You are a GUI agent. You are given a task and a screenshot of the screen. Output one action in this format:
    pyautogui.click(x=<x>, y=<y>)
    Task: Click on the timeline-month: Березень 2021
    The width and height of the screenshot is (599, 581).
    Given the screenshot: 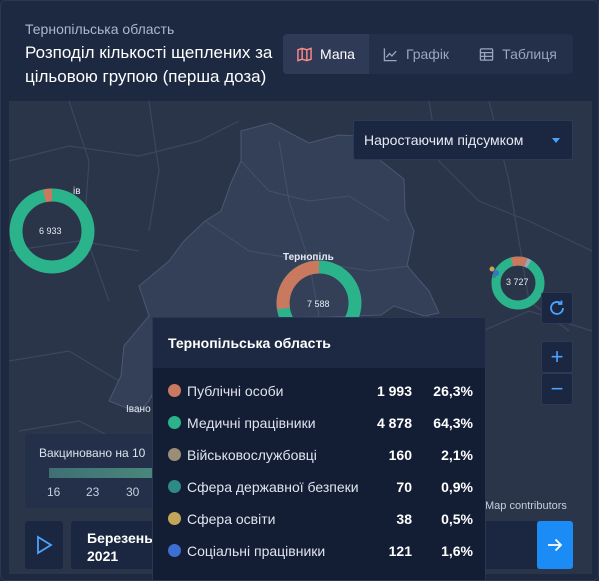 What is the action you would take?
    pyautogui.click(x=116, y=545)
    